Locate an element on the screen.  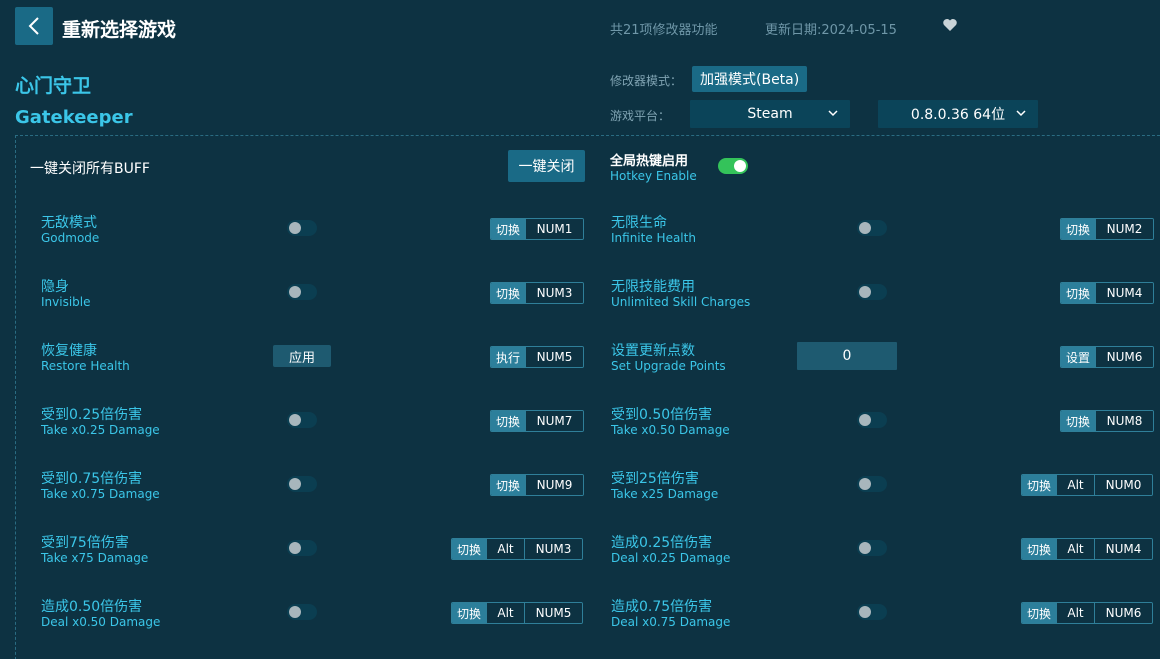
back-button is located at coordinates (34, 26).